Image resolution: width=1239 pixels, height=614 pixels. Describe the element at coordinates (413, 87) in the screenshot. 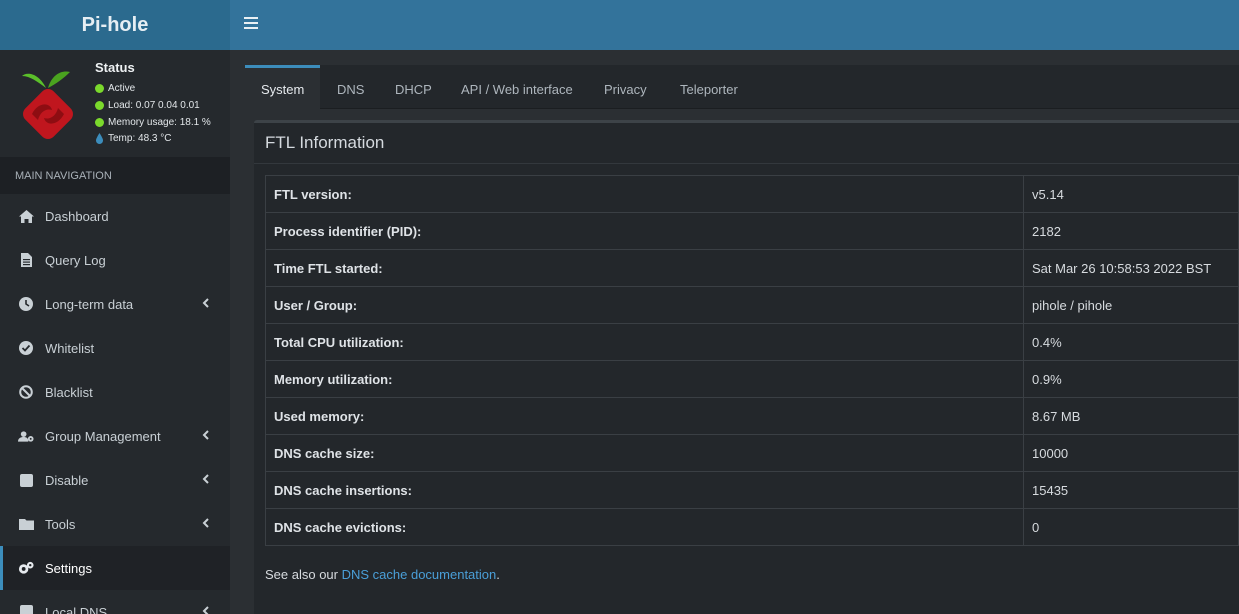

I see `tab-dhcp: DHCP` at that location.